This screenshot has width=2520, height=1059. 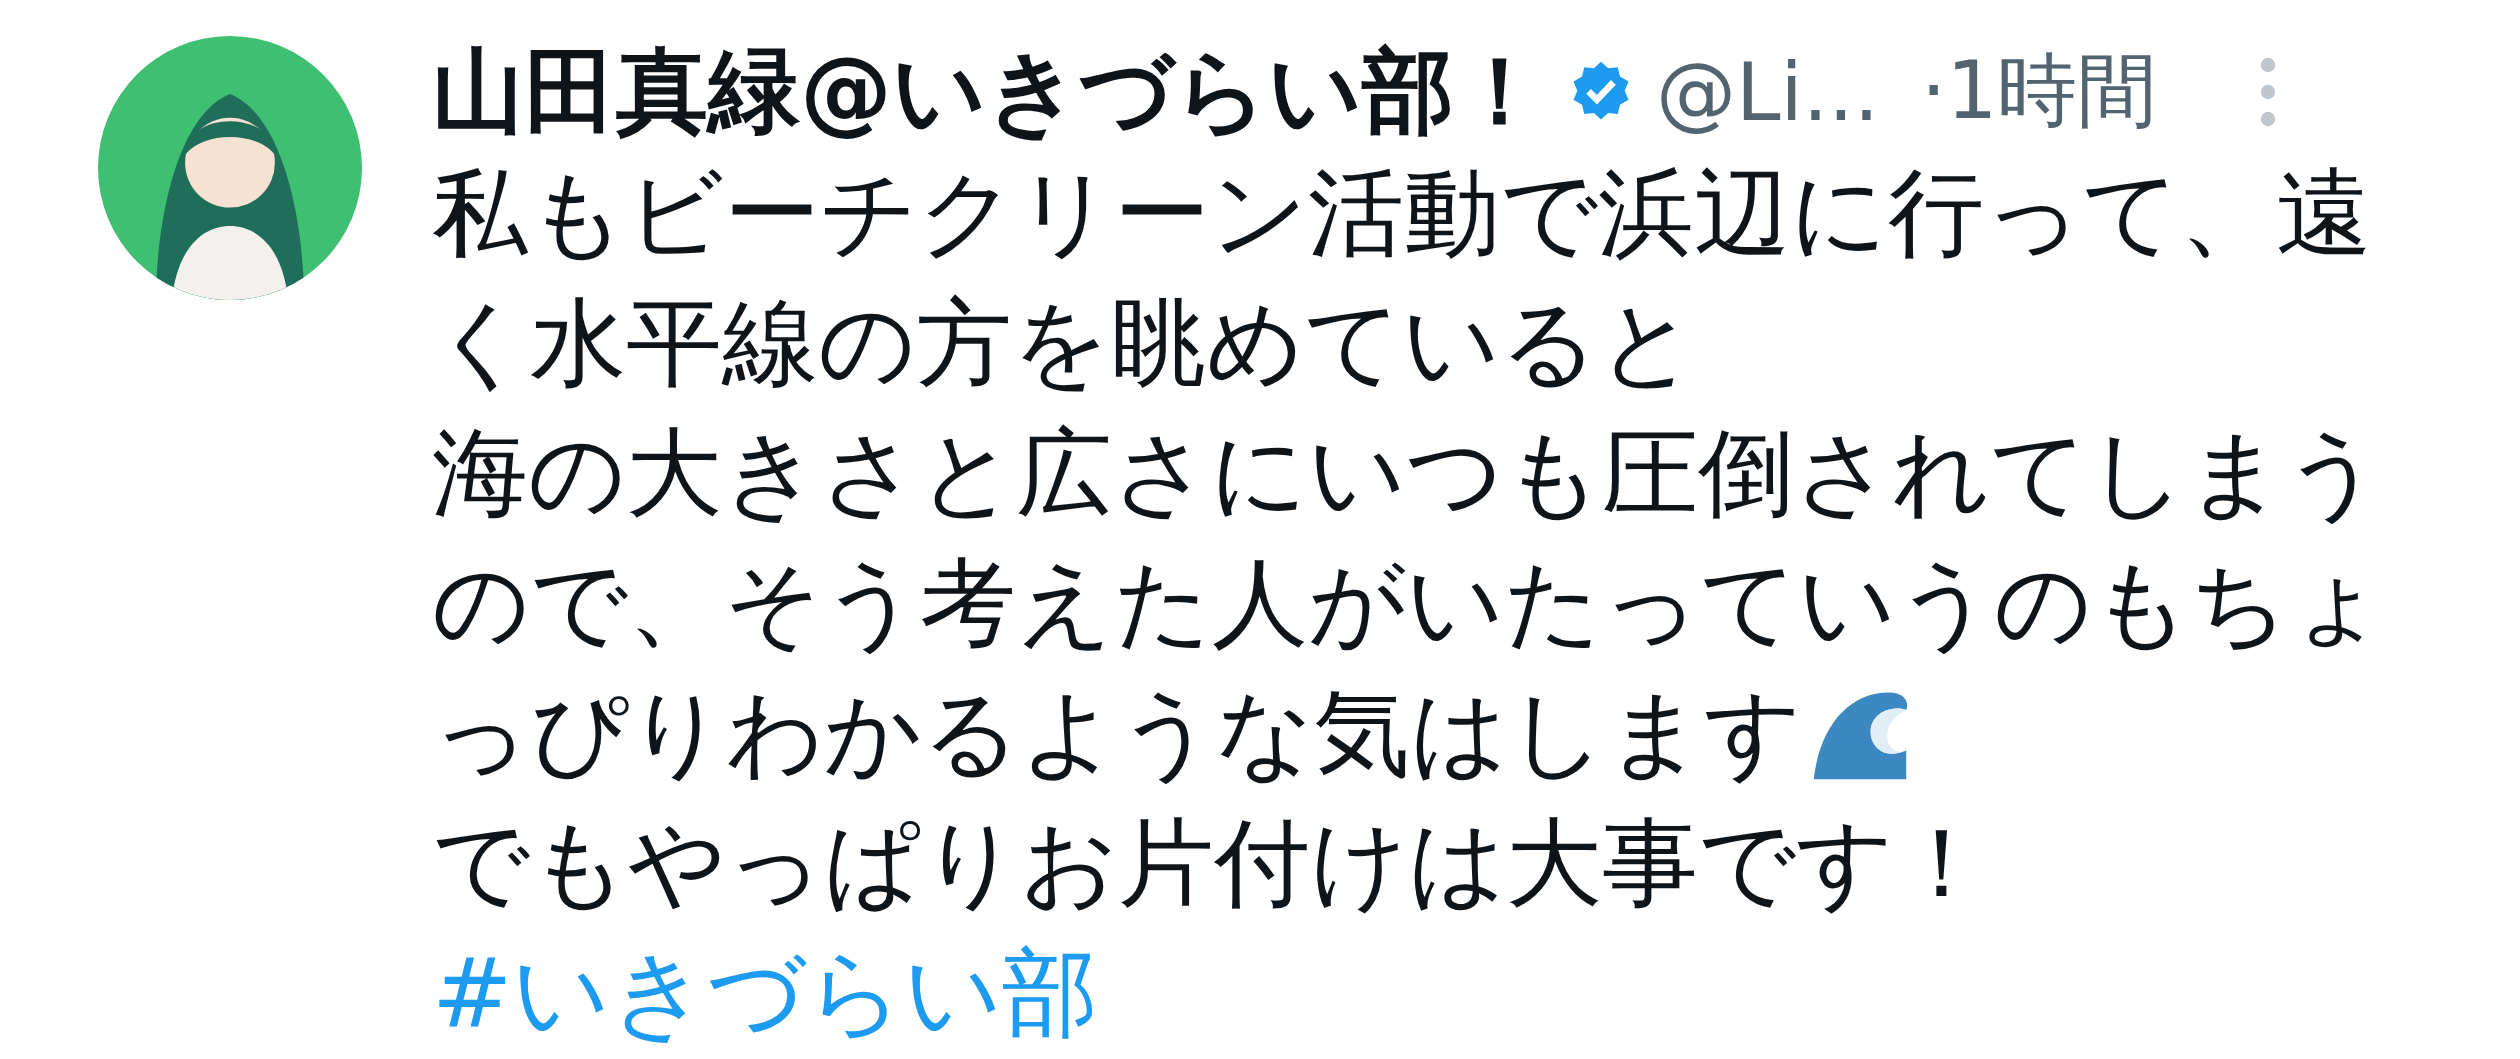 I want to click on post-text-line: 海の大きさと広さにいつも圧倒されてしまう, so click(x=1407, y=473).